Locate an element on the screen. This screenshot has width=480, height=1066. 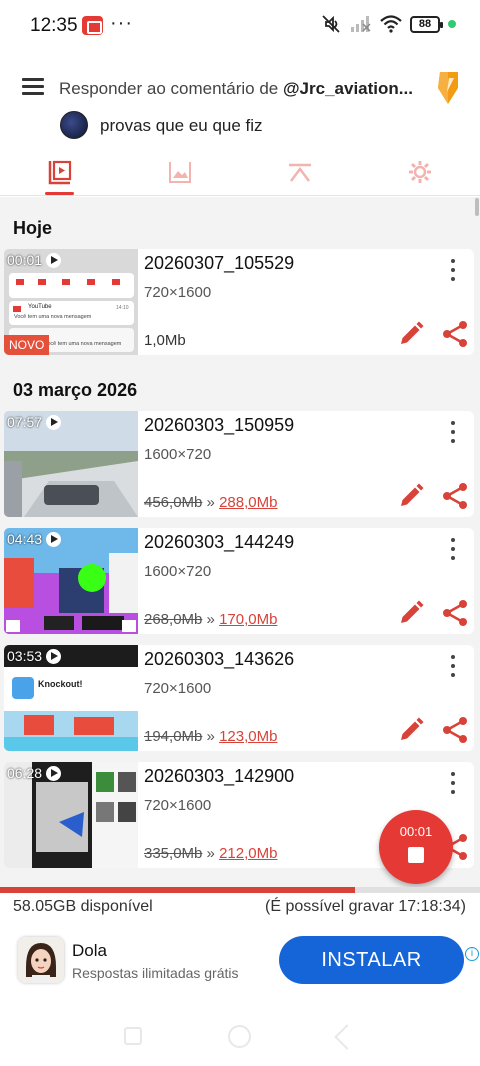
duration-label: 03:53 is located at coordinates (34, 656).